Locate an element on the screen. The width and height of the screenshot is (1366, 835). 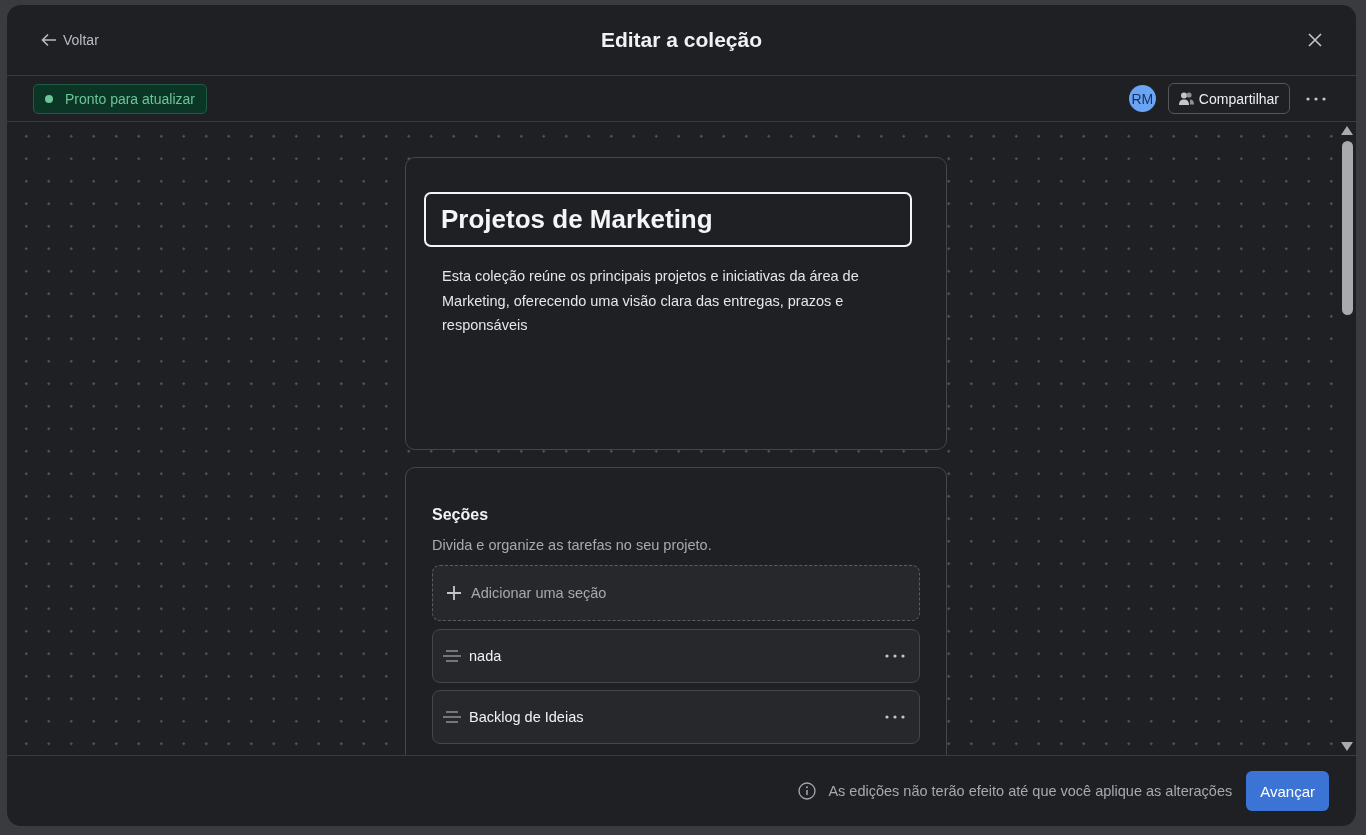
section-name: nada is located at coordinates (486, 656).